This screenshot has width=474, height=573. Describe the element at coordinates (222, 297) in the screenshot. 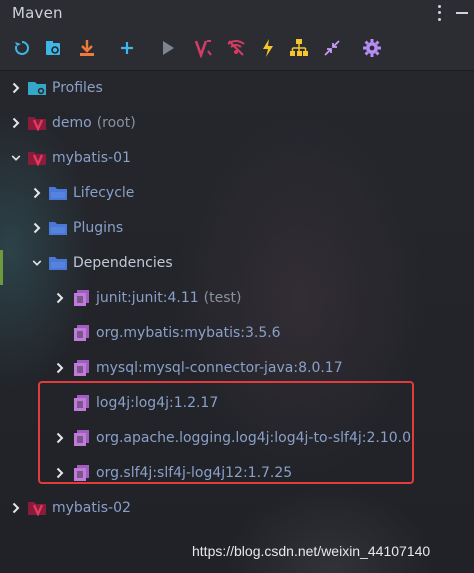

I see `tree-item-suffix: (test)` at that location.